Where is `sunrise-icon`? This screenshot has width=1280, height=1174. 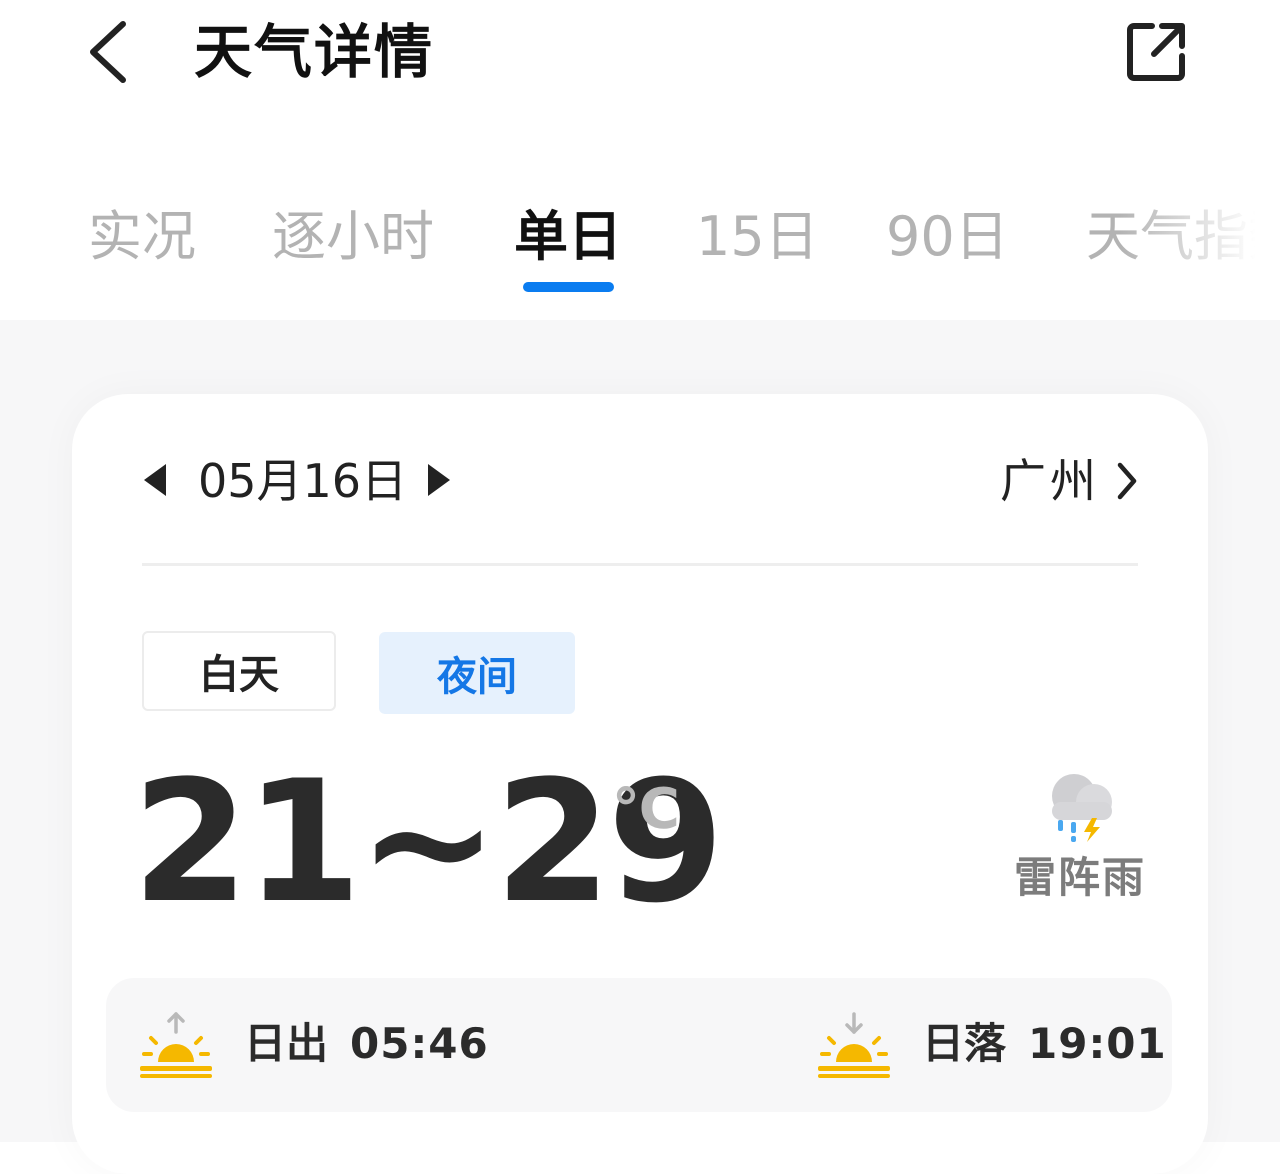 sunrise-icon is located at coordinates (176, 1045).